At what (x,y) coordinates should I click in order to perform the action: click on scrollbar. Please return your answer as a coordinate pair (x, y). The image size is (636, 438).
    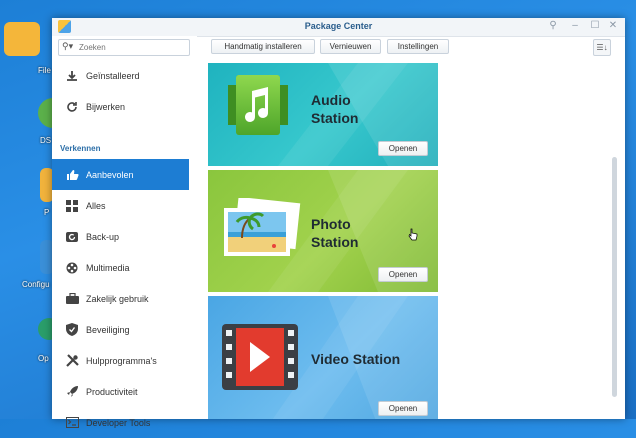
    Looking at the image, I should click on (614, 277).